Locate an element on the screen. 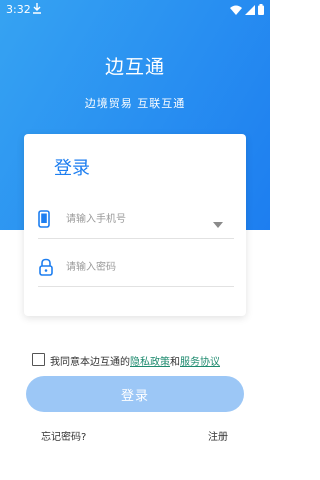 This screenshot has height=480, width=320. register-link: 注册 is located at coordinates (218, 435).